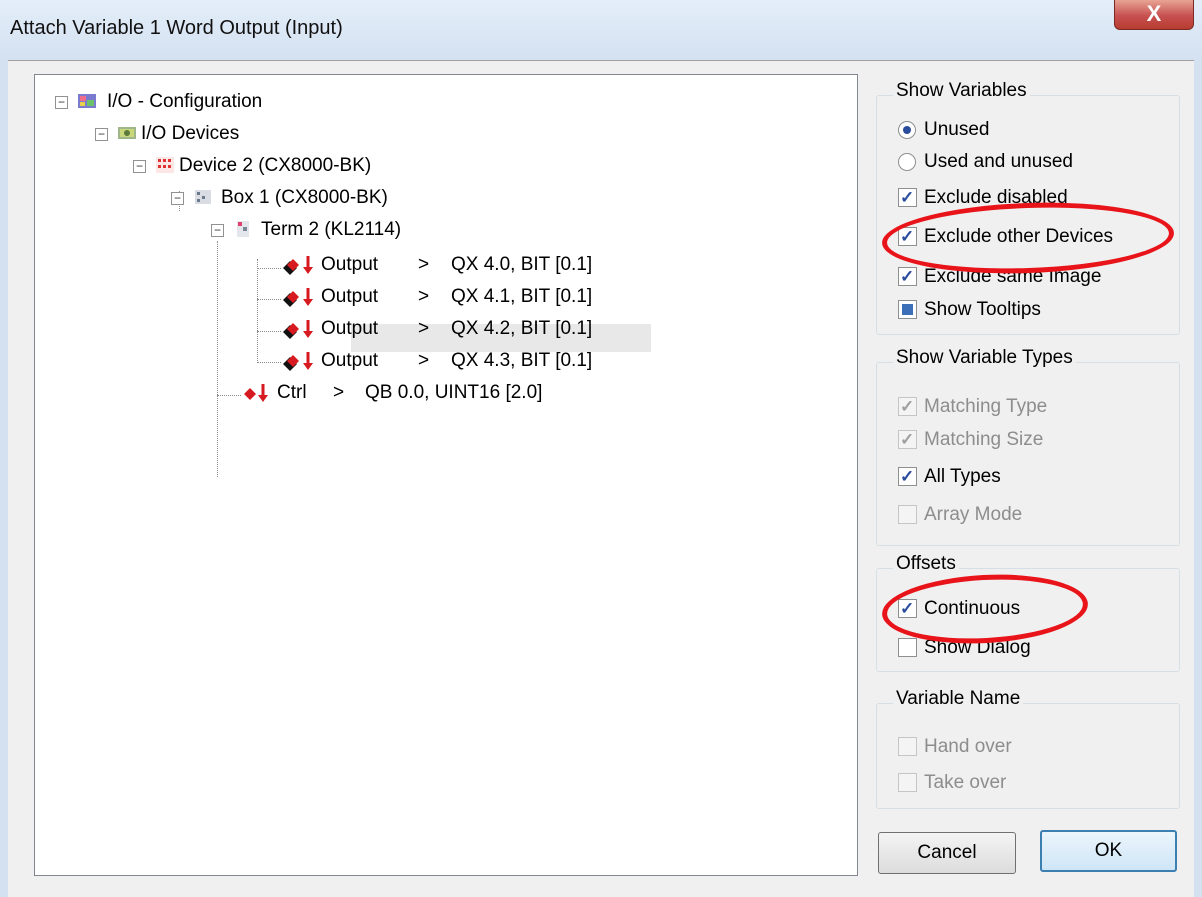 The image size is (1202, 897). What do you see at coordinates (190, 133) in the screenshot?
I see `tree-node-label: I/O Devices` at bounding box center [190, 133].